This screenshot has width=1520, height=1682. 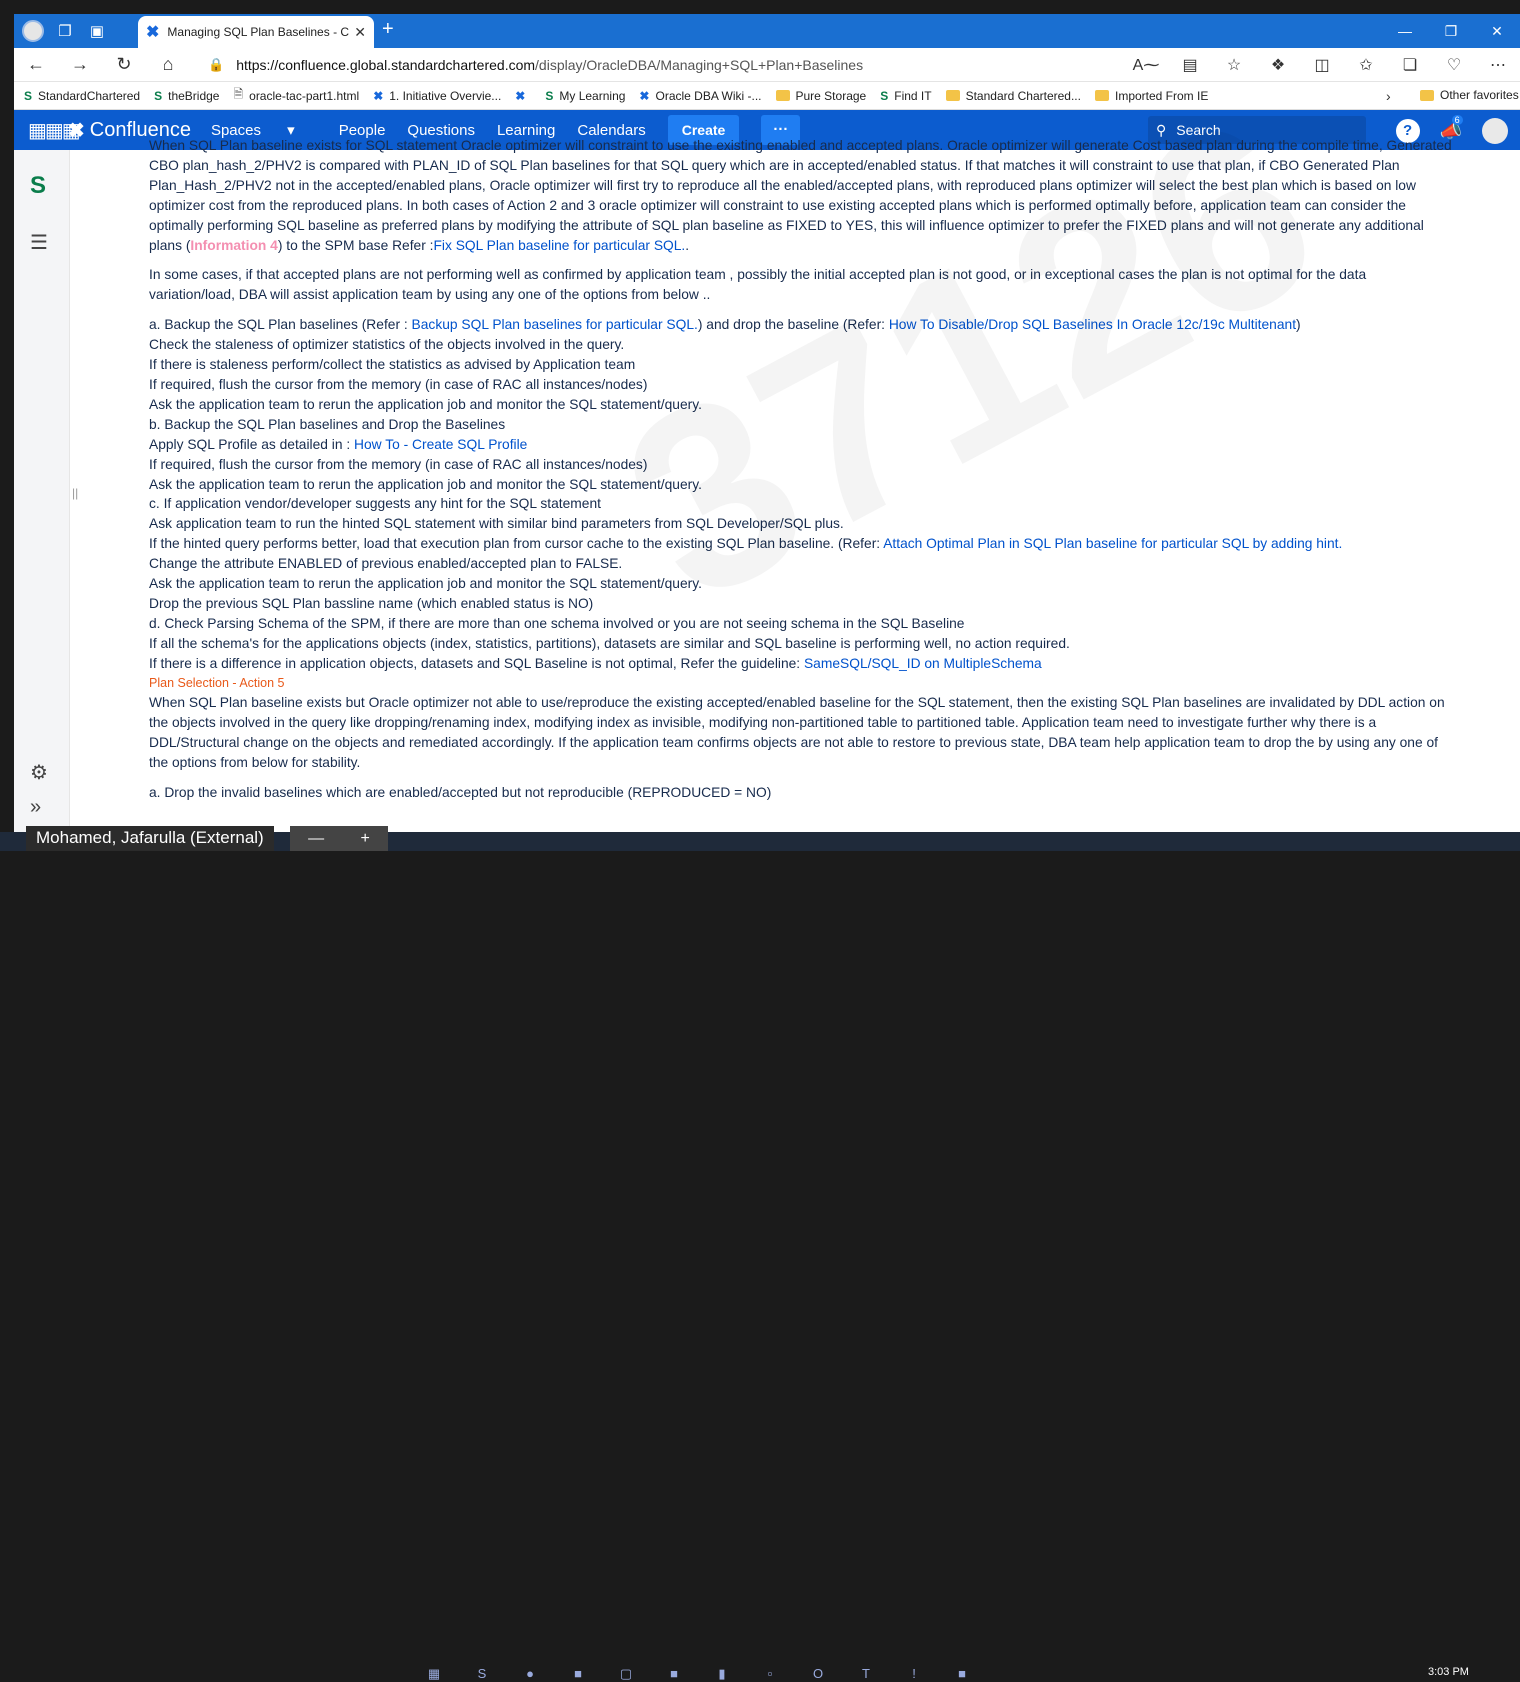 What do you see at coordinates (35, 807) in the screenshot?
I see `expand-sidebar-icon: »` at bounding box center [35, 807].